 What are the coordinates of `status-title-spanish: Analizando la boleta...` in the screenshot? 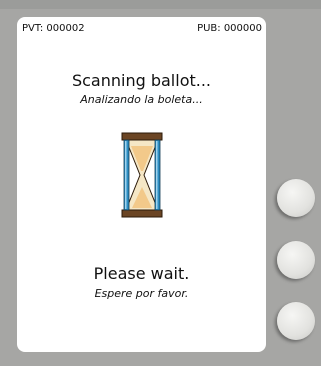 It's located at (141, 99).